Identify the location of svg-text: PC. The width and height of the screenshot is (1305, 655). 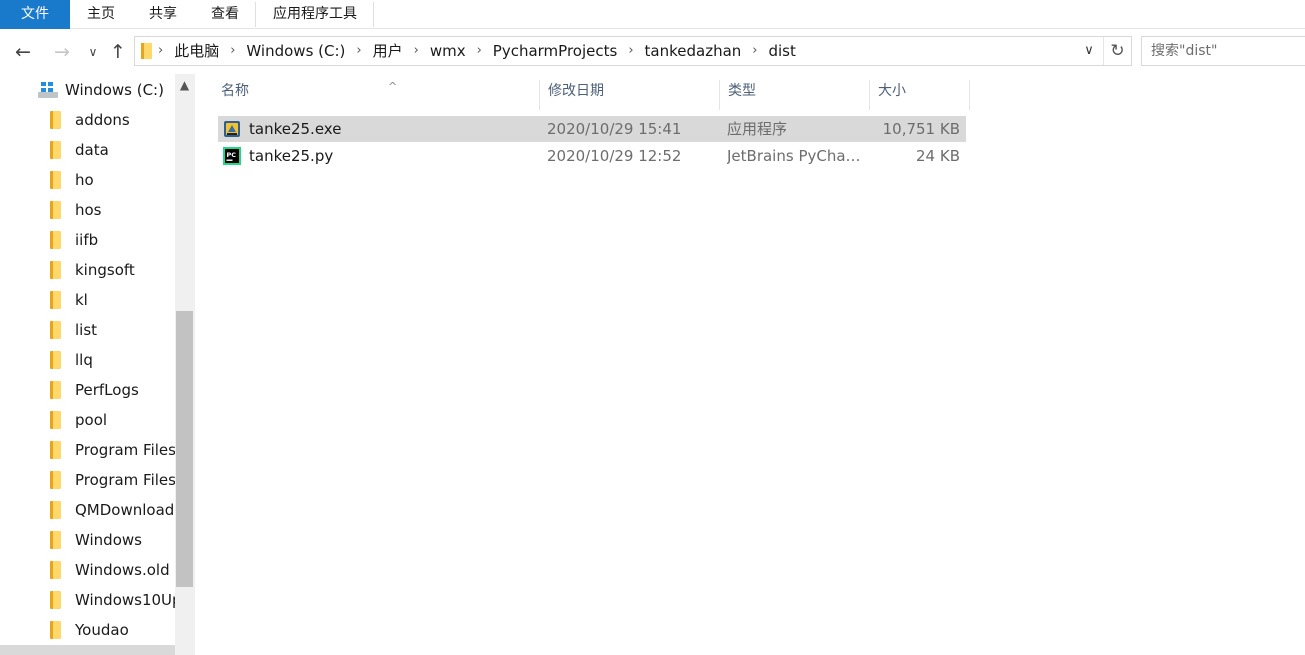
(232, 155).